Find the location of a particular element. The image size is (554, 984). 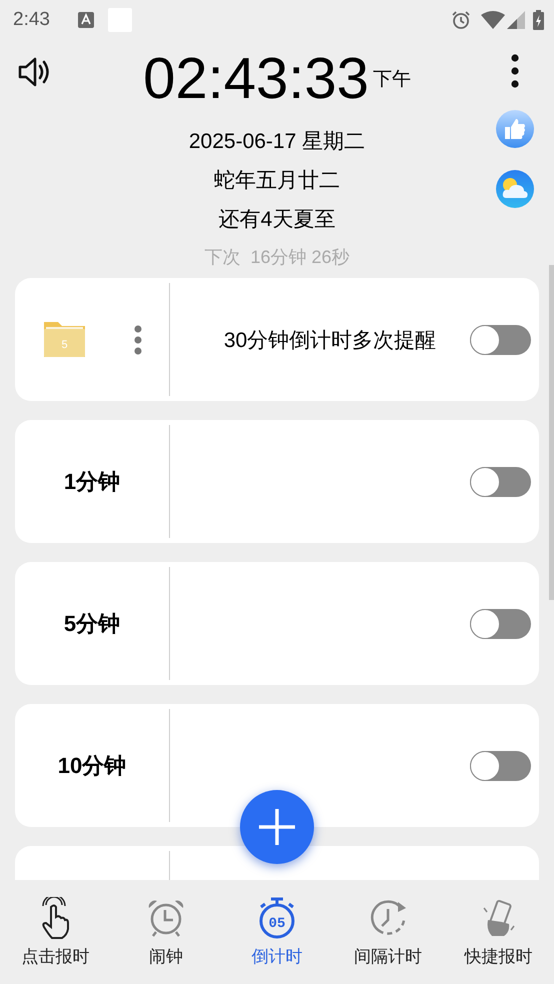

status-time: 2:43 is located at coordinates (31, 20).